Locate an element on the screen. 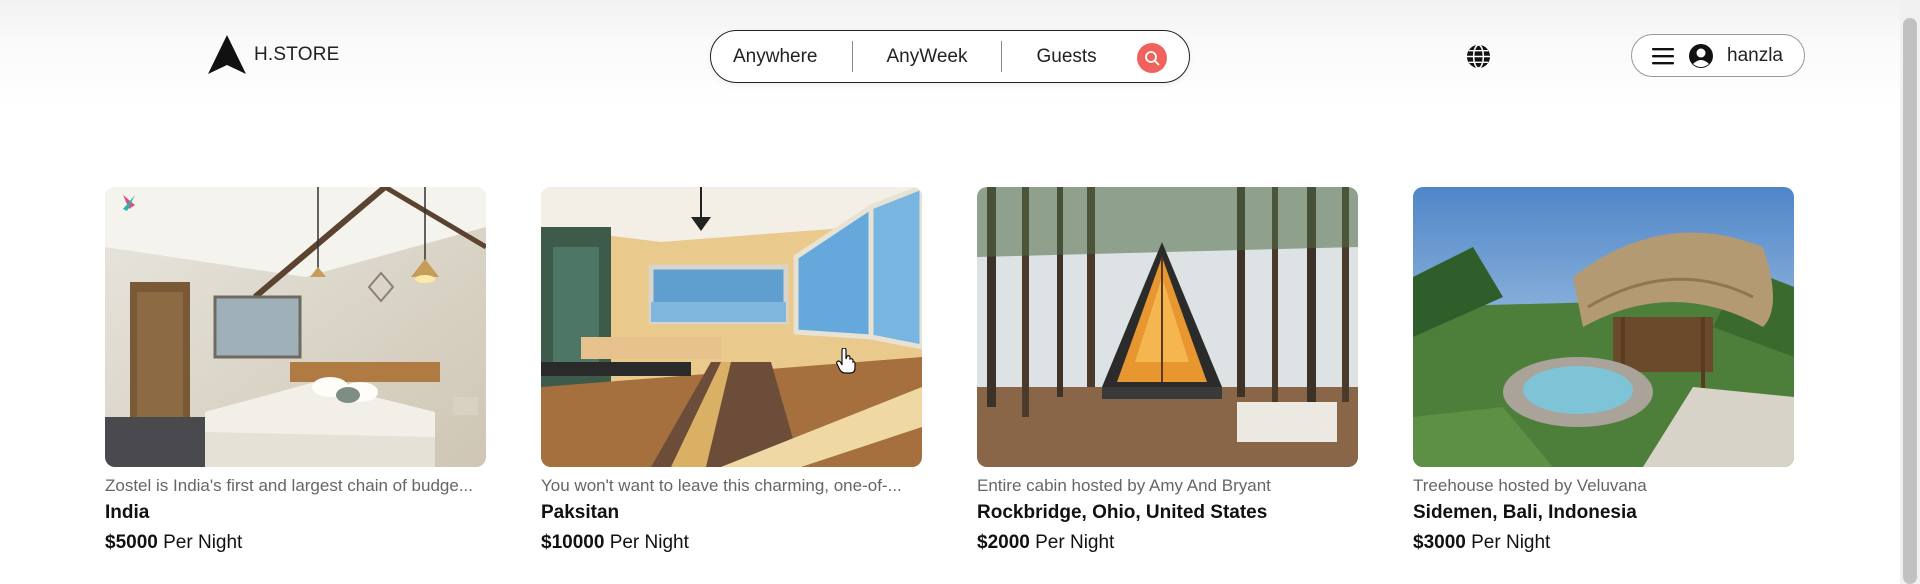 The image size is (1920, 584). user-name: hanzla is located at coordinates (1755, 55).